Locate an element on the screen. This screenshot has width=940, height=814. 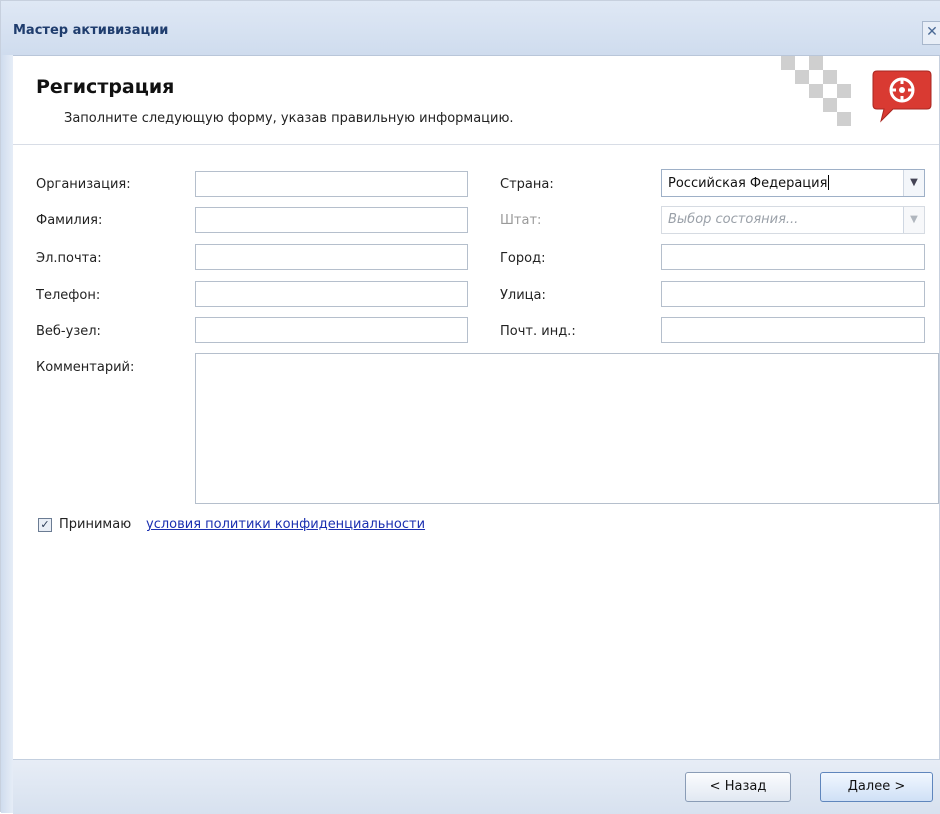
website-label: Веб-узел: is located at coordinates (68, 331).